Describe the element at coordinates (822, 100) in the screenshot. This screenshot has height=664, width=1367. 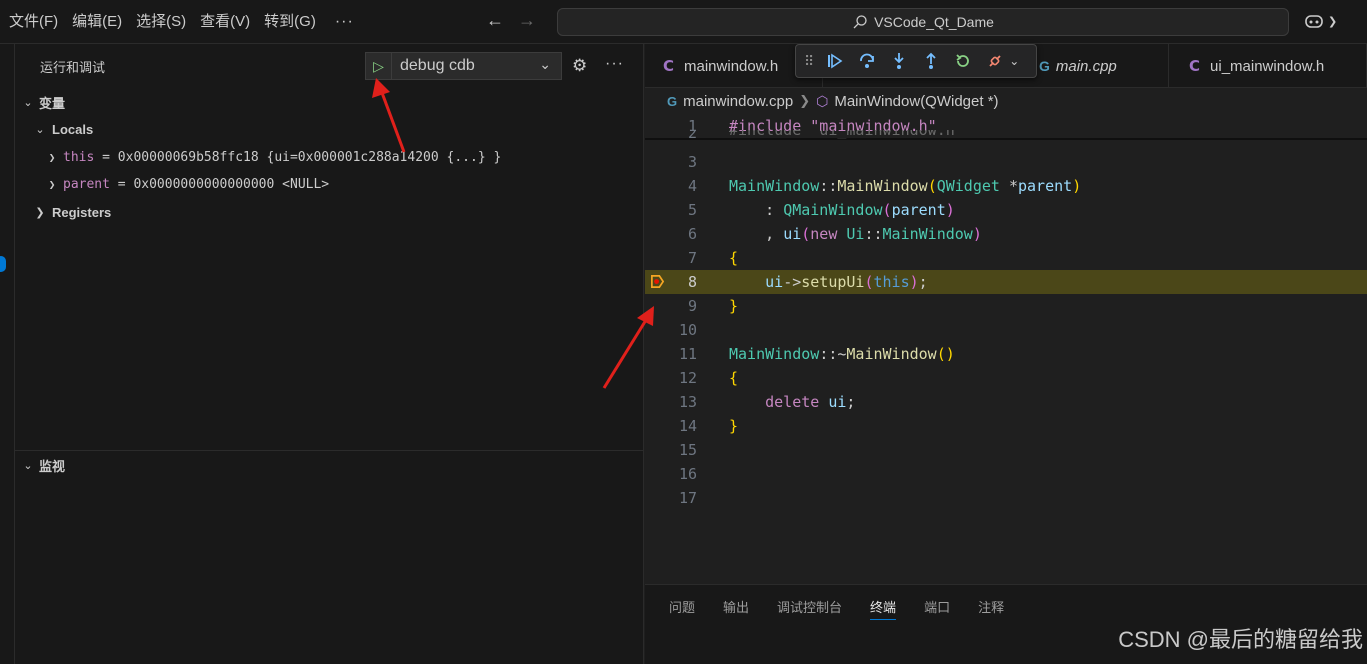
I see `method-icon: ⬡` at that location.